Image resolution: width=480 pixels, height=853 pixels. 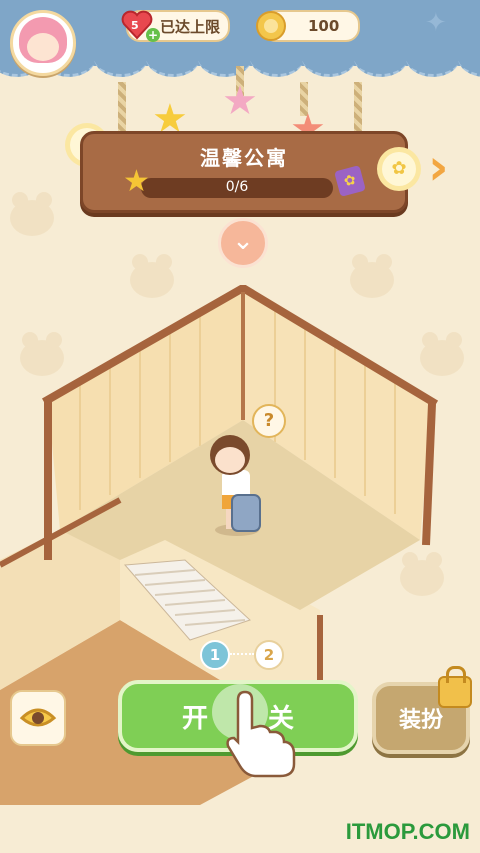 What do you see at coordinates (43, 43) in the screenshot?
I see `player-avatar` at bounding box center [43, 43].